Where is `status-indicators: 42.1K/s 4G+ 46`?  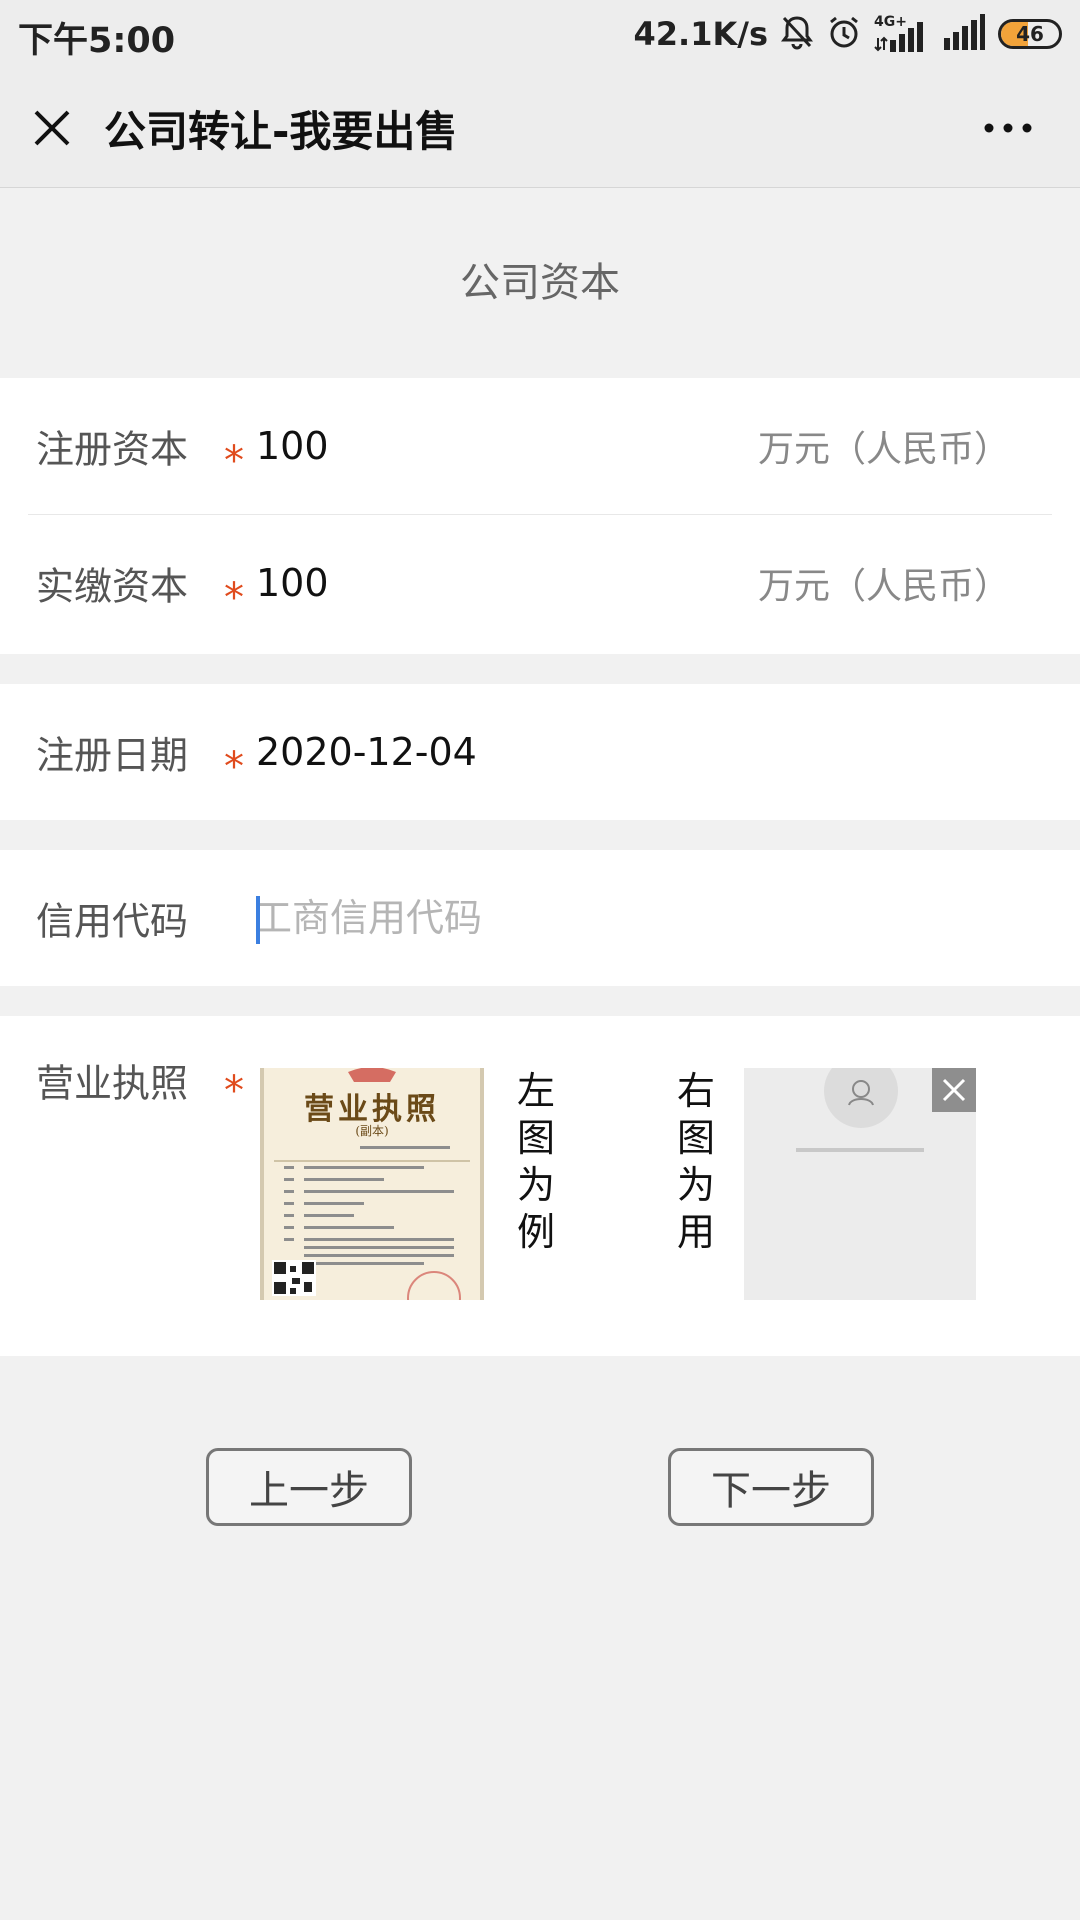 status-indicators: 42.1K/s 4G+ 46 is located at coordinates (848, 34).